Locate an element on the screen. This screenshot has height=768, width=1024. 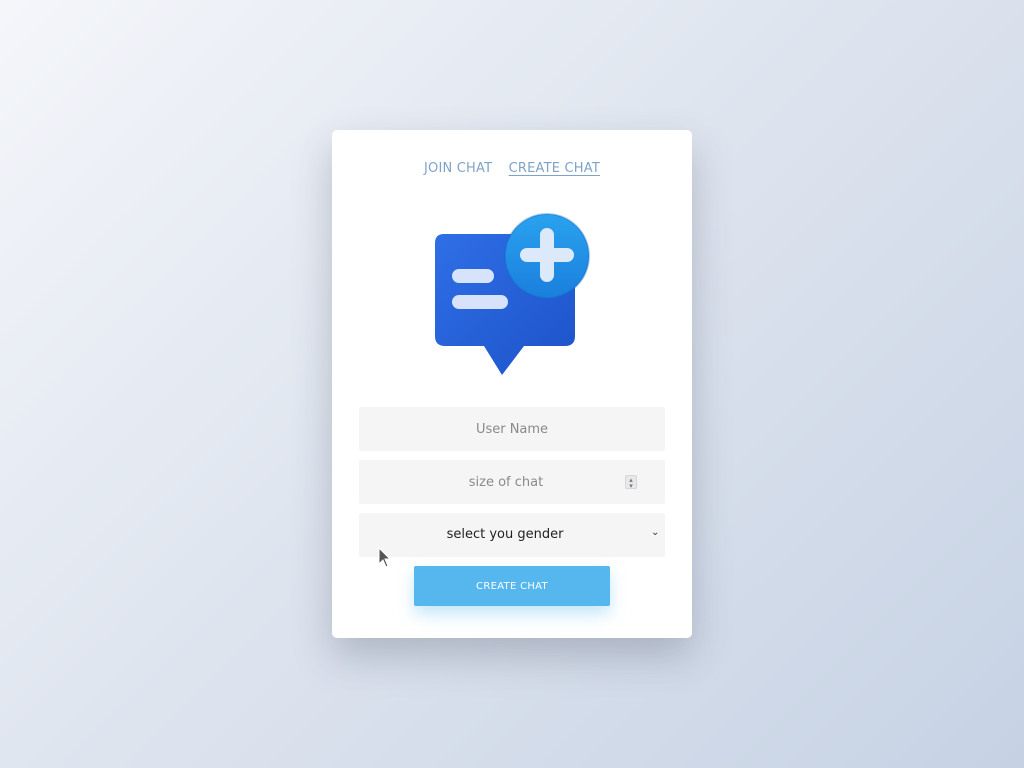
gender-select-value: select you gender is located at coordinates (505, 534).